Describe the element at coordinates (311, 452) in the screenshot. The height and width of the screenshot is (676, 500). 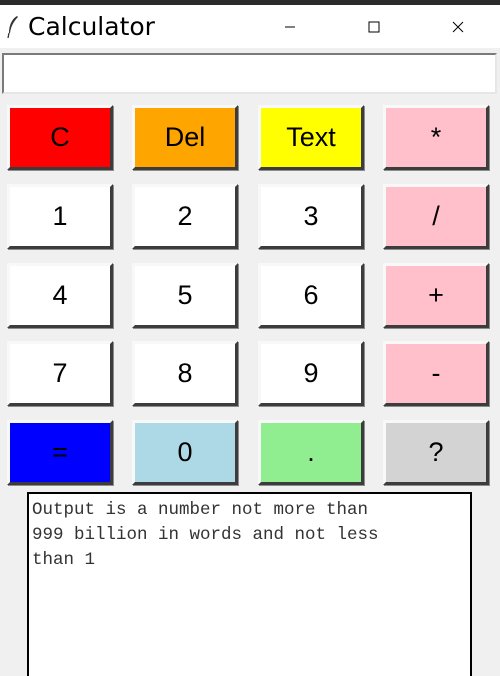
I see `decimal-point-button: .` at that location.